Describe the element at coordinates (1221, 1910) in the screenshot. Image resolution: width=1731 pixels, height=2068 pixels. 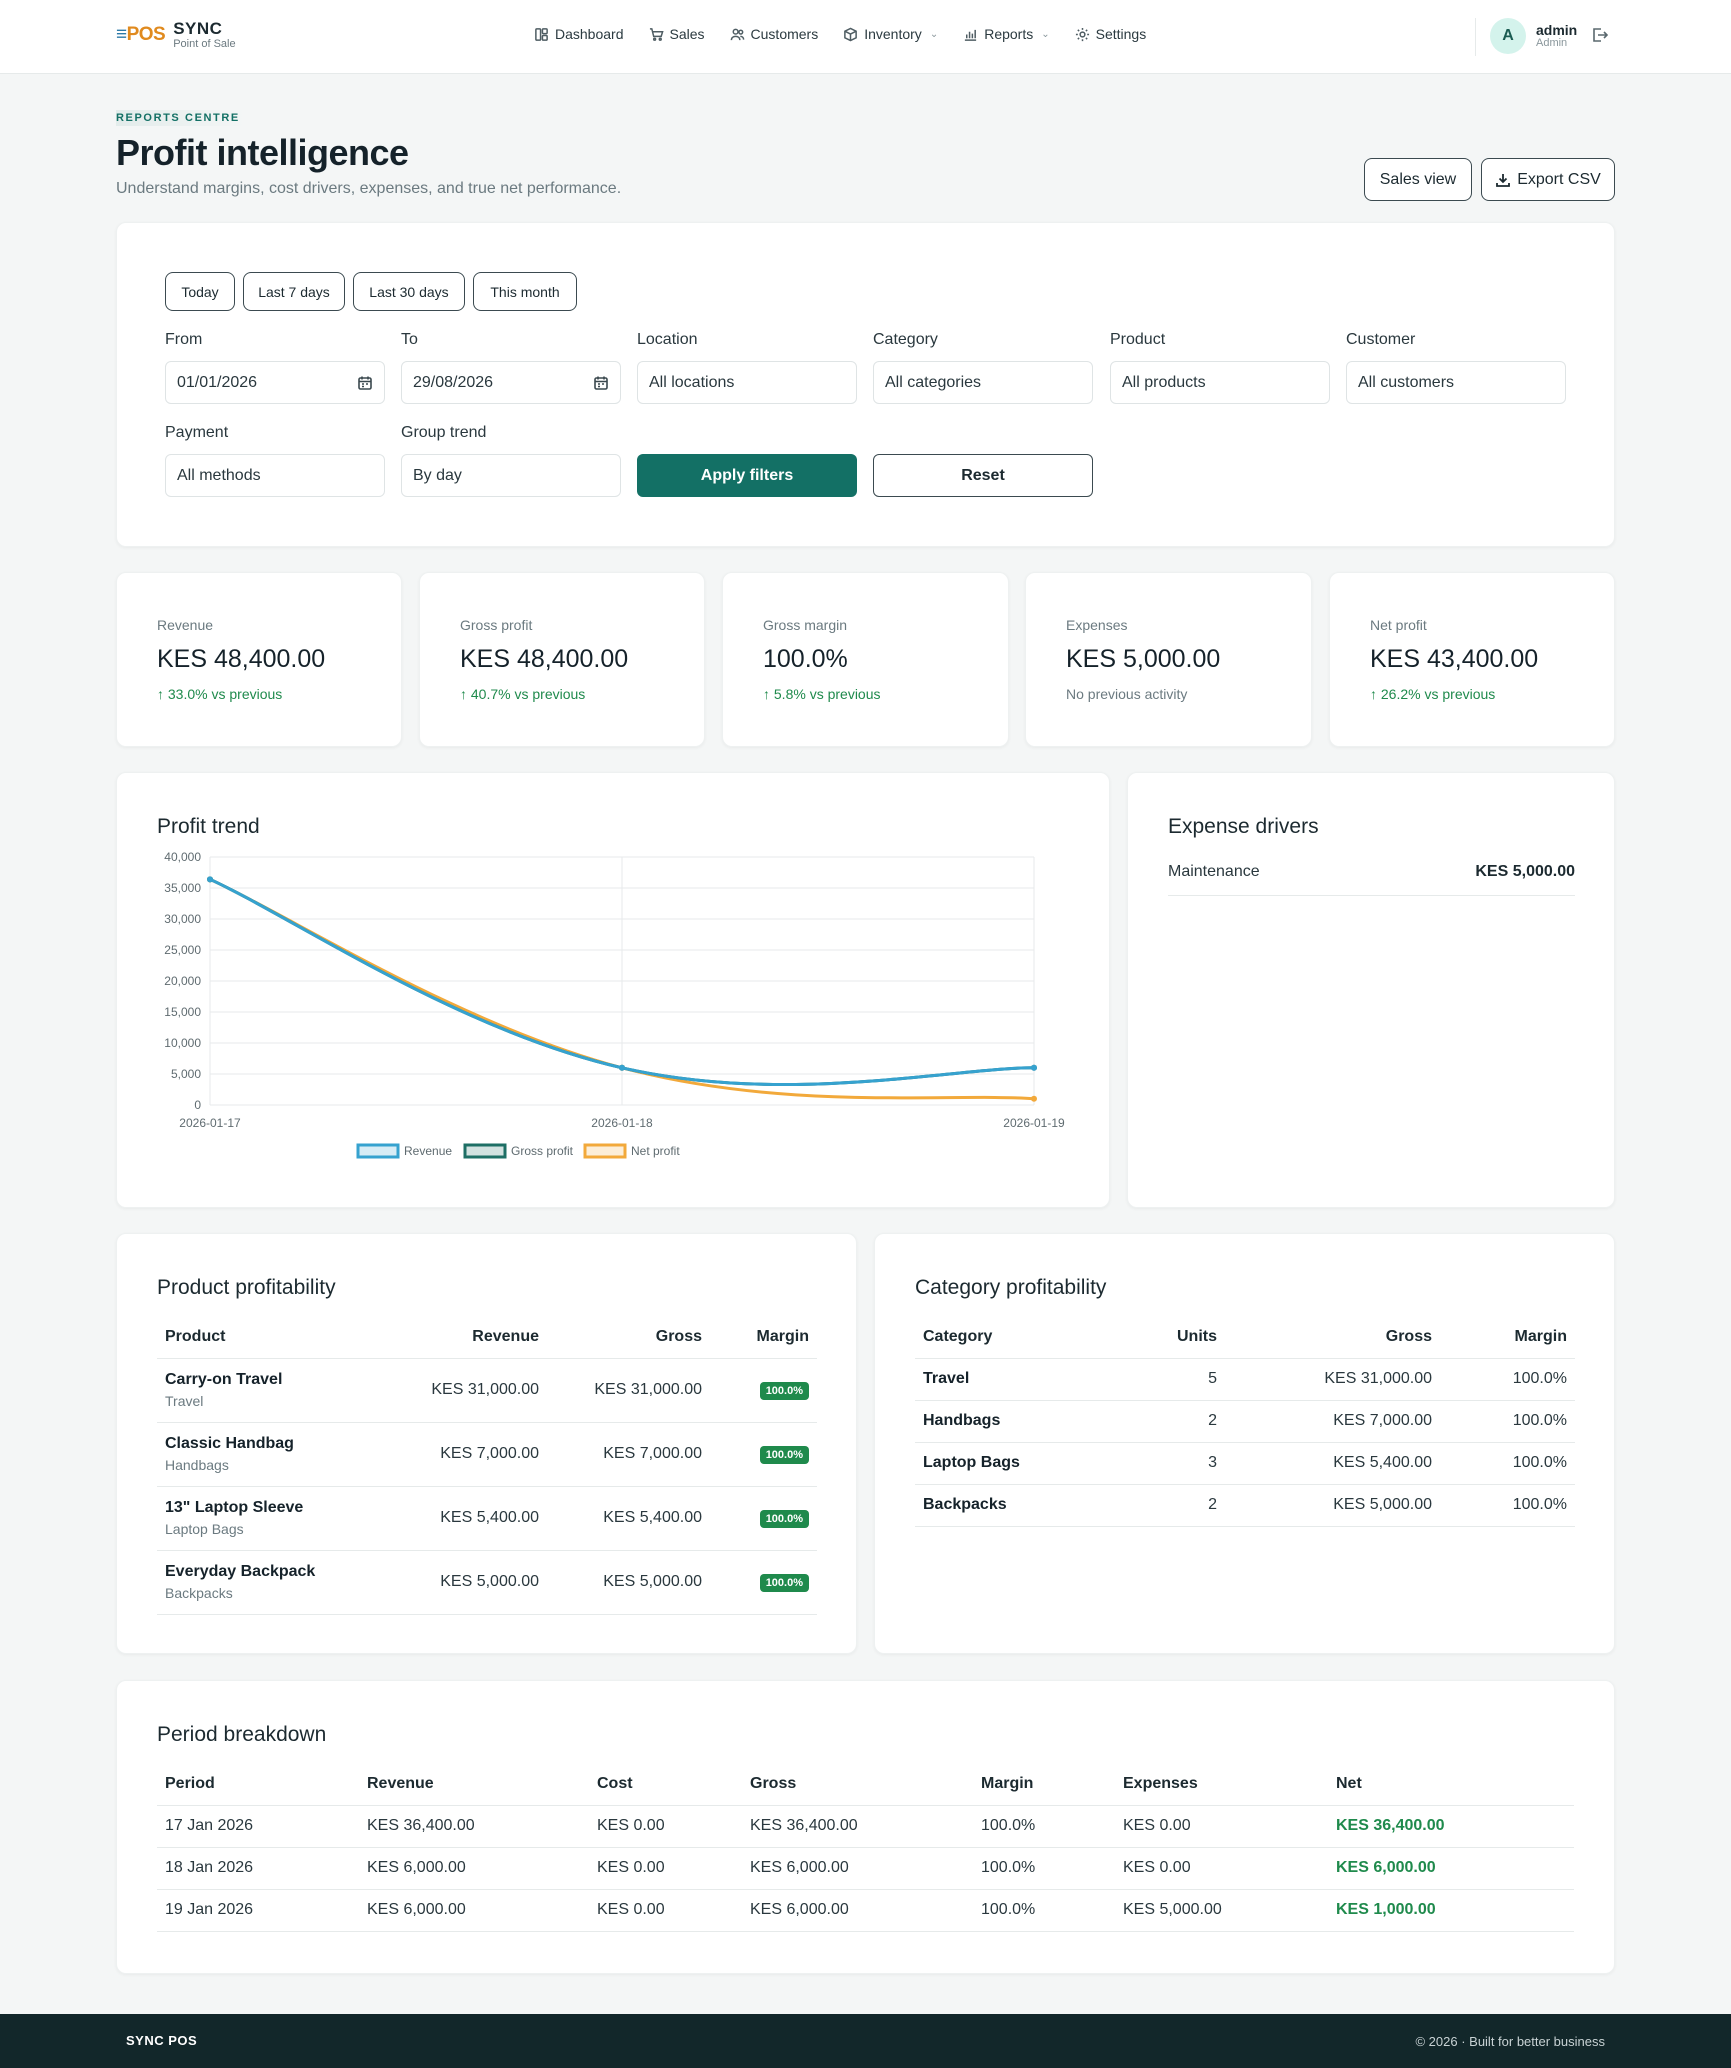
I see `period-expenses: KES 5,000.00` at that location.